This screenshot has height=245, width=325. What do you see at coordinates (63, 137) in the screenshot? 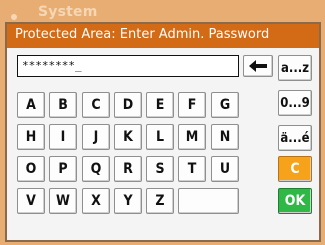
I see `key-i: I` at bounding box center [63, 137].